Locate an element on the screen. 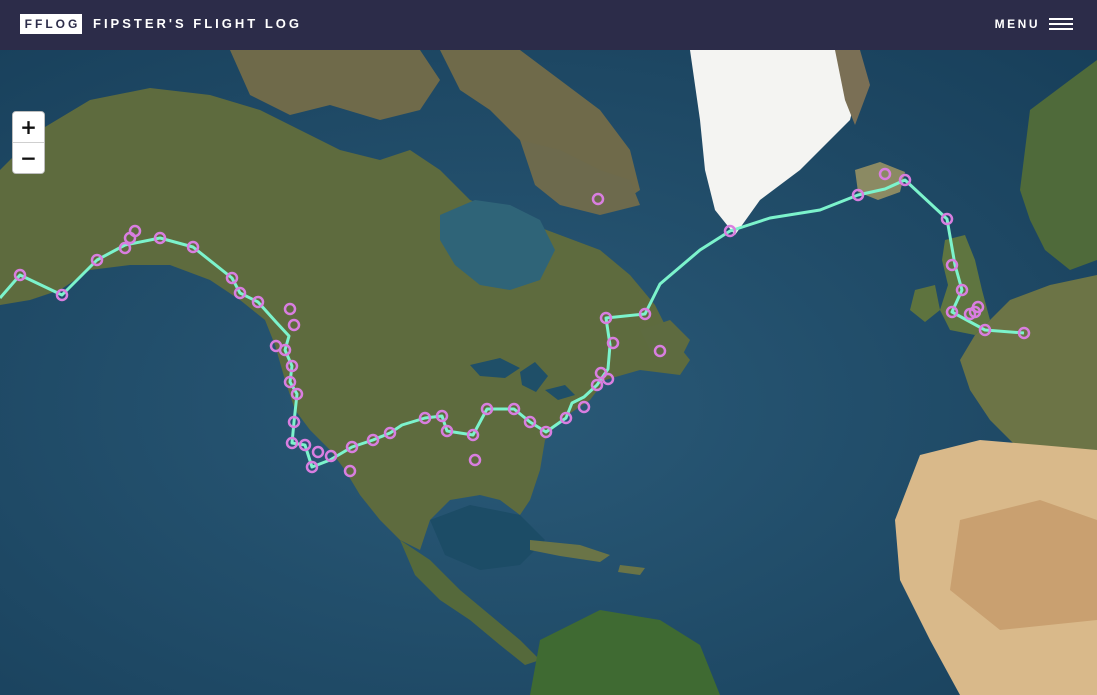 This screenshot has width=1097, height=695. zoom-control: + − is located at coordinates (28, 142).